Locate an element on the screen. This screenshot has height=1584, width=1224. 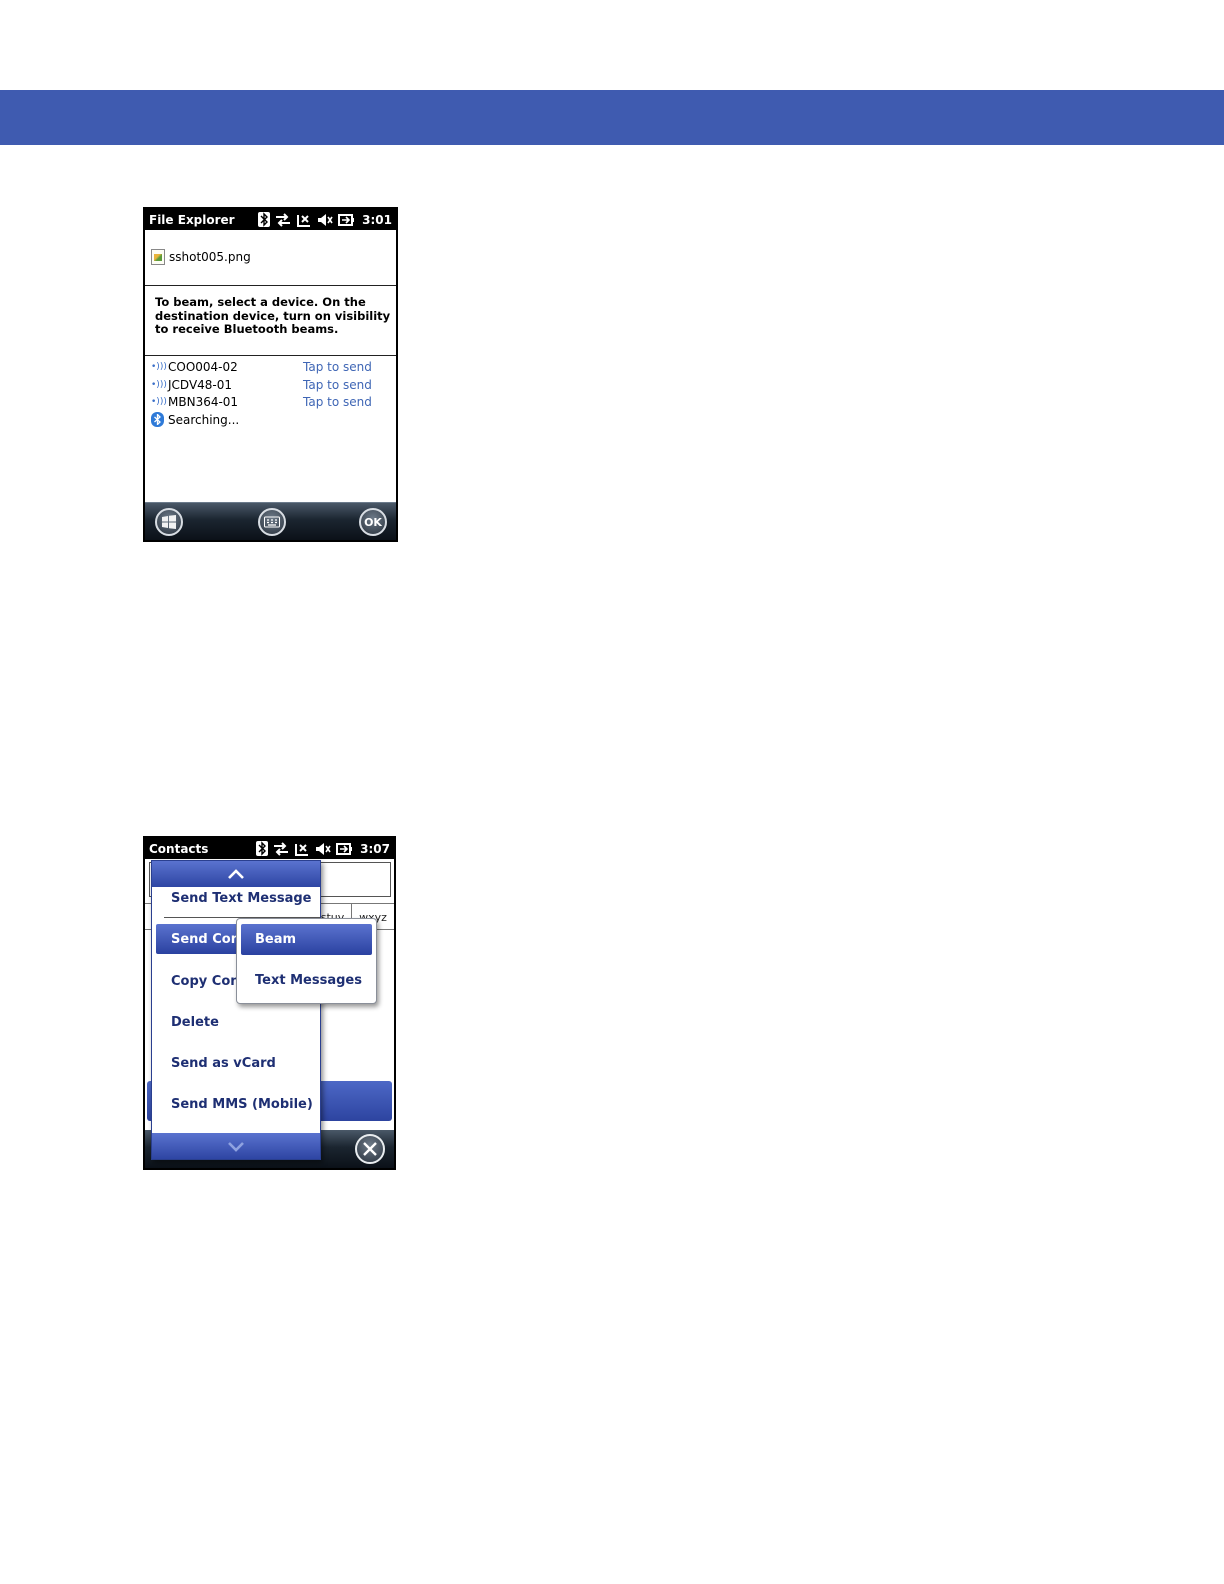
close-icon is located at coordinates (370, 1149).